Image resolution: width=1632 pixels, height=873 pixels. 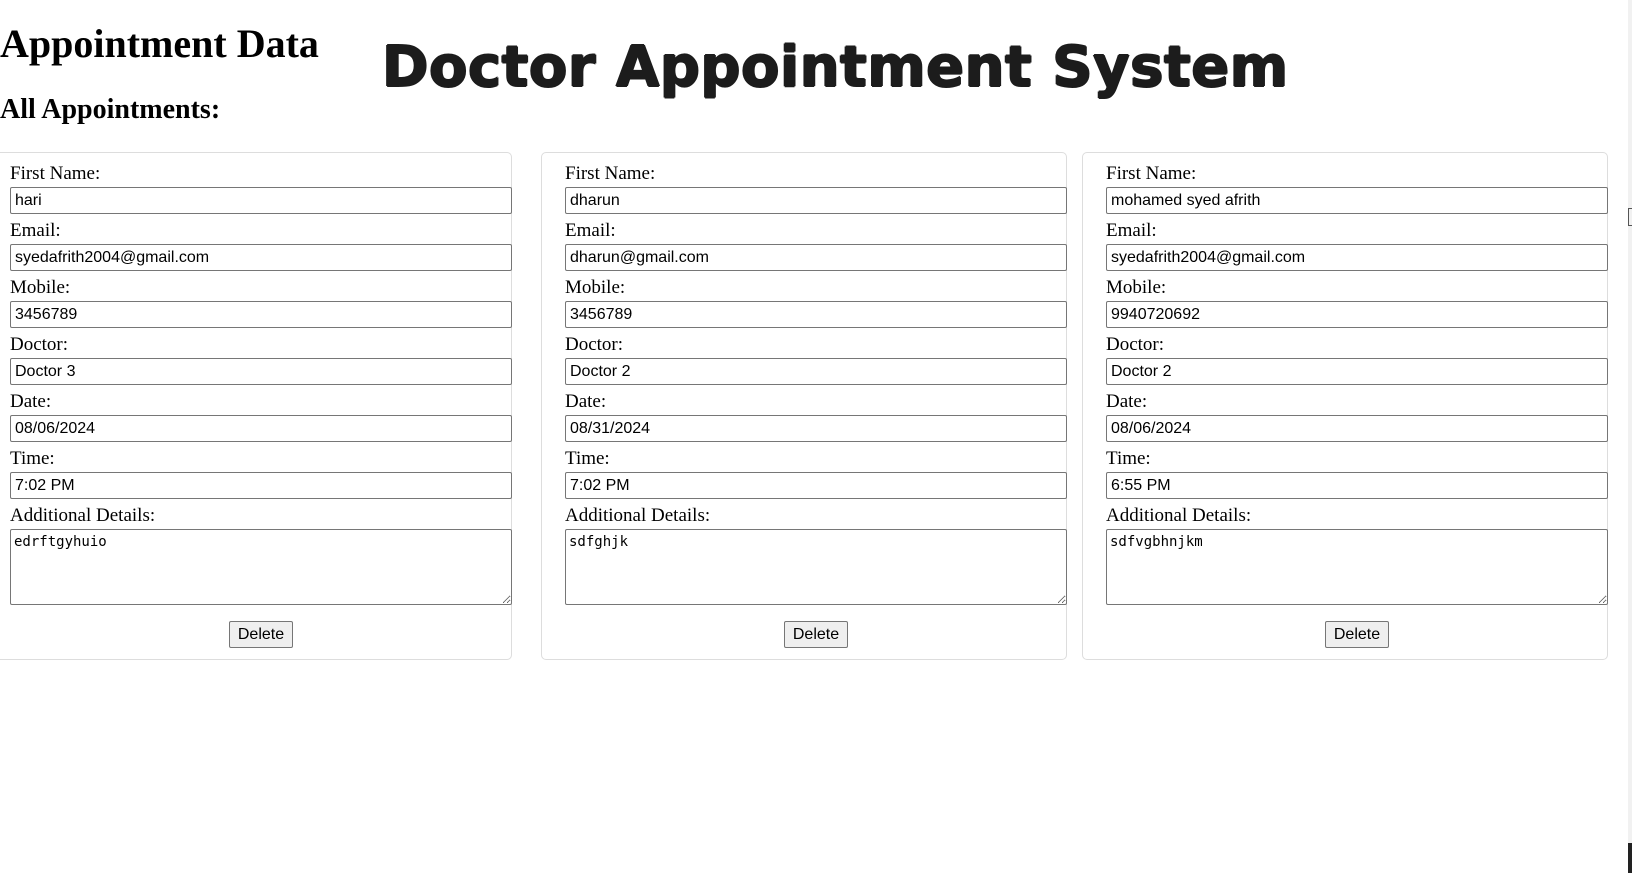 What do you see at coordinates (1630, 858) in the screenshot?
I see `scrollbar-thumb` at bounding box center [1630, 858].